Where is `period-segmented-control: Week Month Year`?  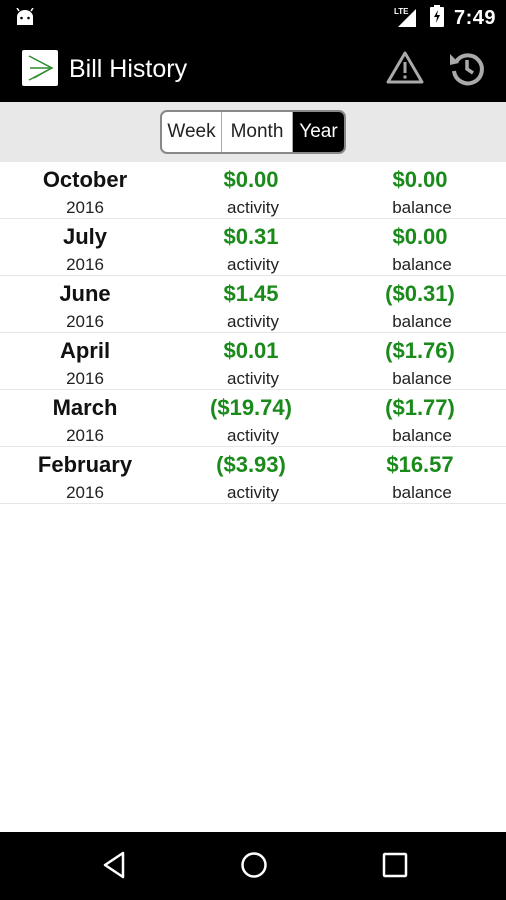
period-segmented-control: Week Month Year is located at coordinates (253, 132).